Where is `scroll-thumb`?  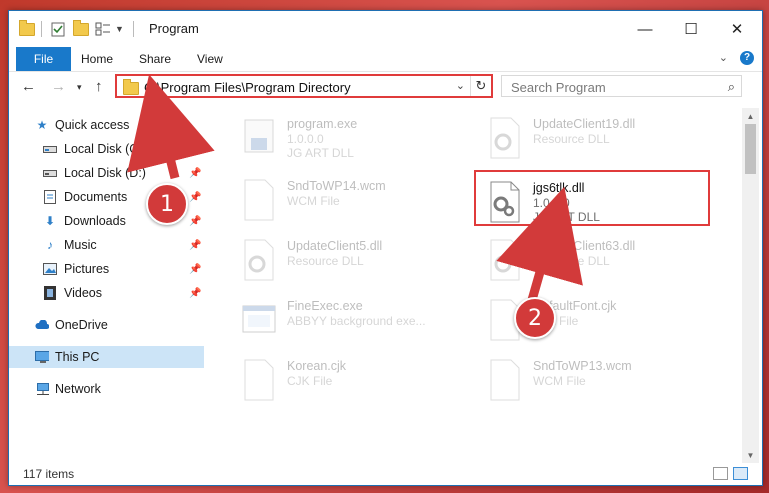 scroll-thumb is located at coordinates (750, 149).